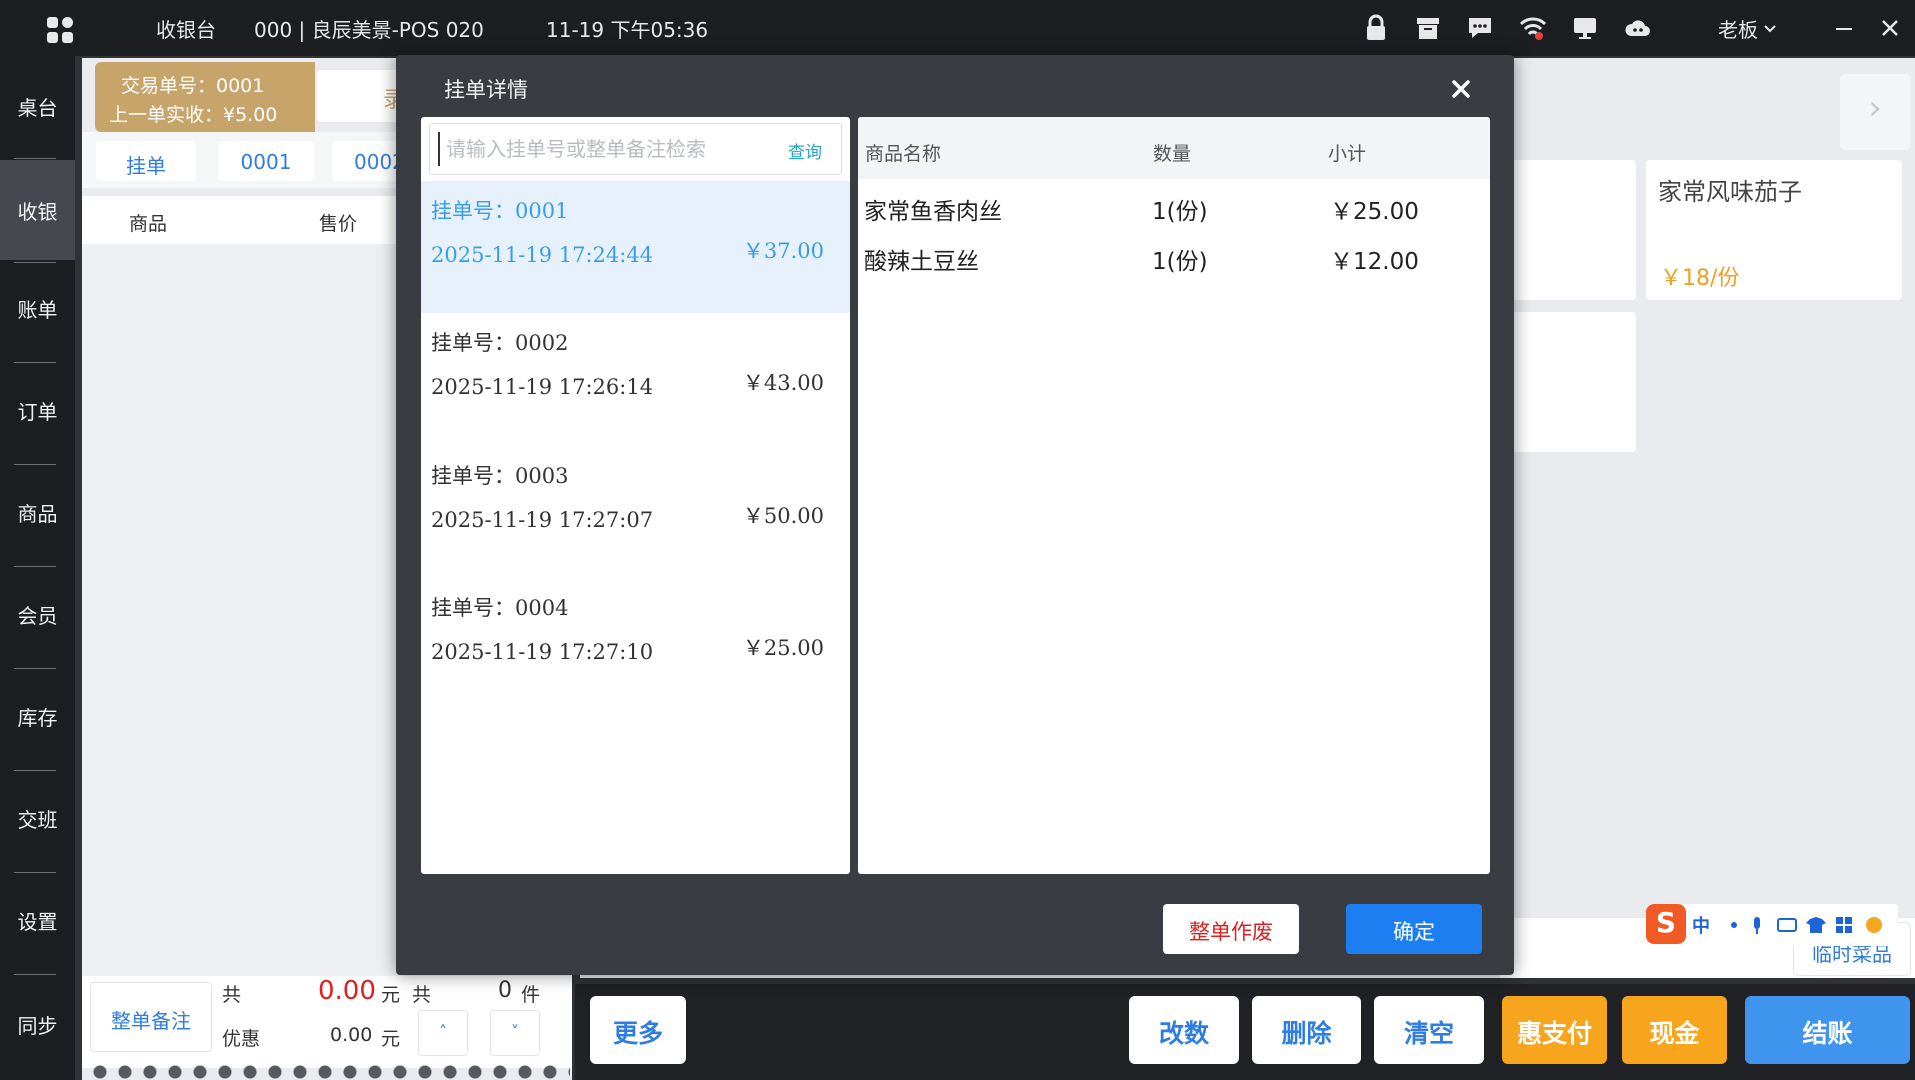  I want to click on trade-info-card: 交易单号：0001 上一单实收：¥5.00, so click(205, 97).